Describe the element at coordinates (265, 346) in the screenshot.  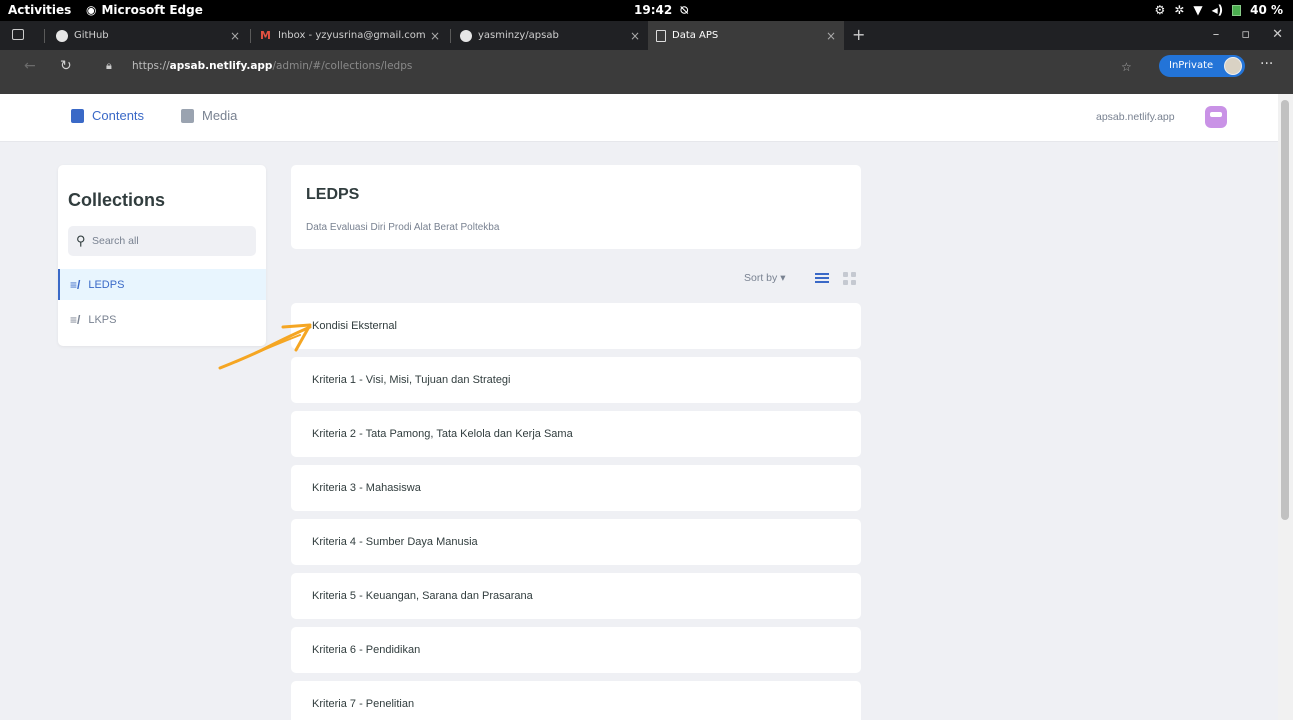
I see `annotation-arrow` at that location.